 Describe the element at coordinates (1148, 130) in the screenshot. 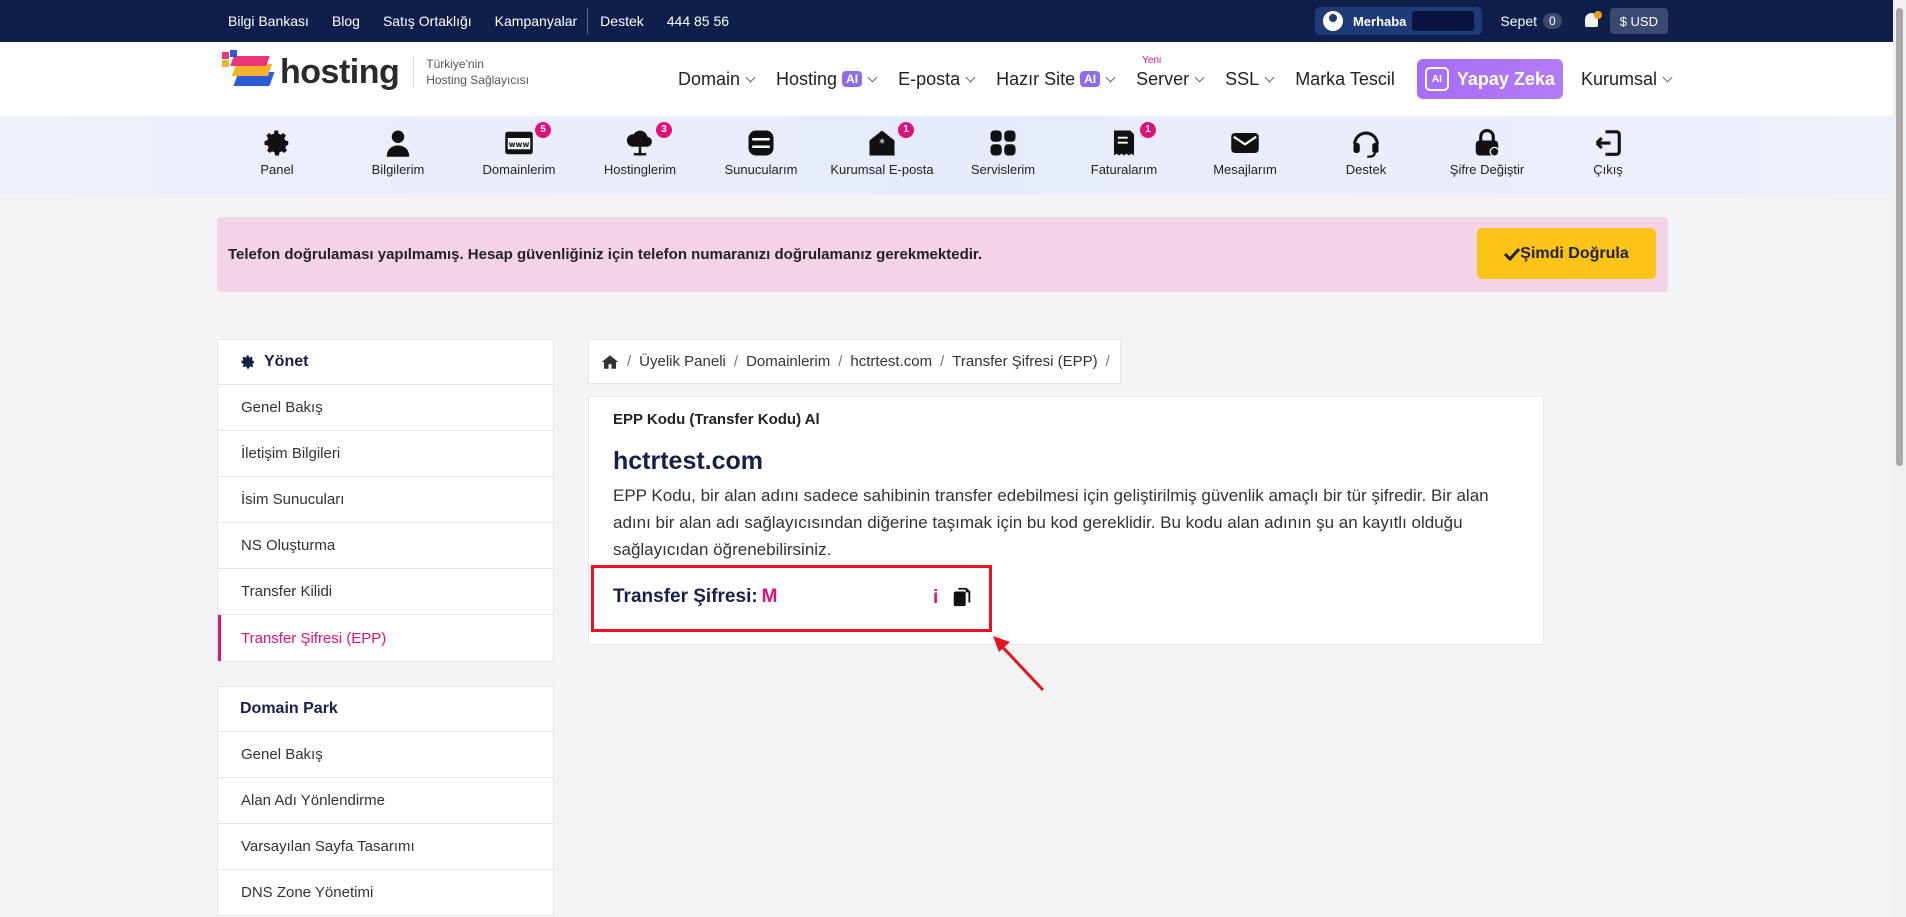

I see `invoices-count-badge: 1` at that location.